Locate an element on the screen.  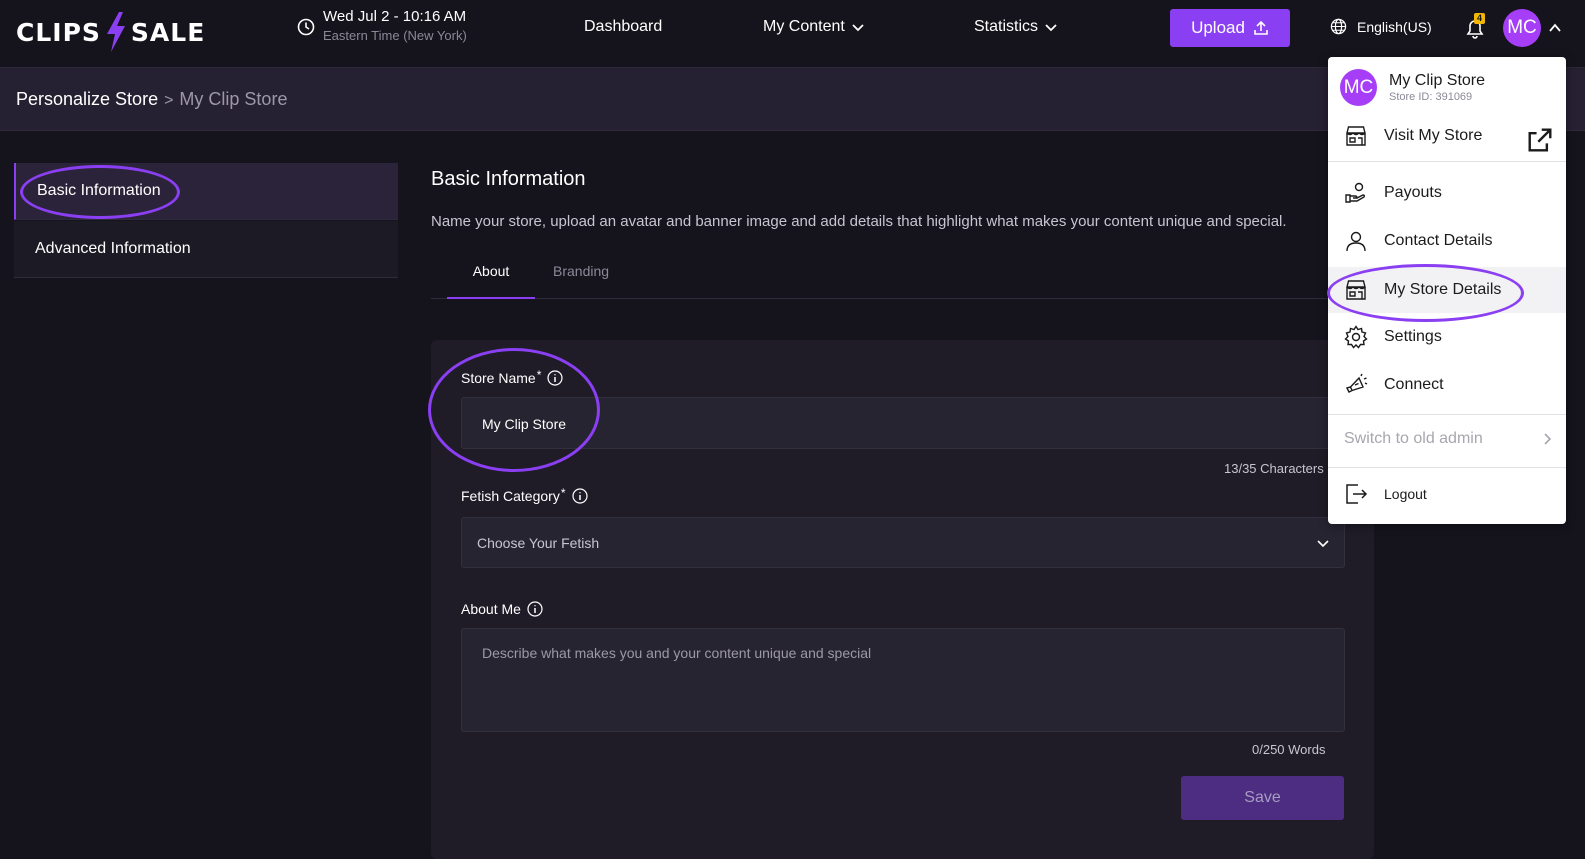
breadcrumb: Personalize Store > My Clip Store is located at coordinates (151, 99).